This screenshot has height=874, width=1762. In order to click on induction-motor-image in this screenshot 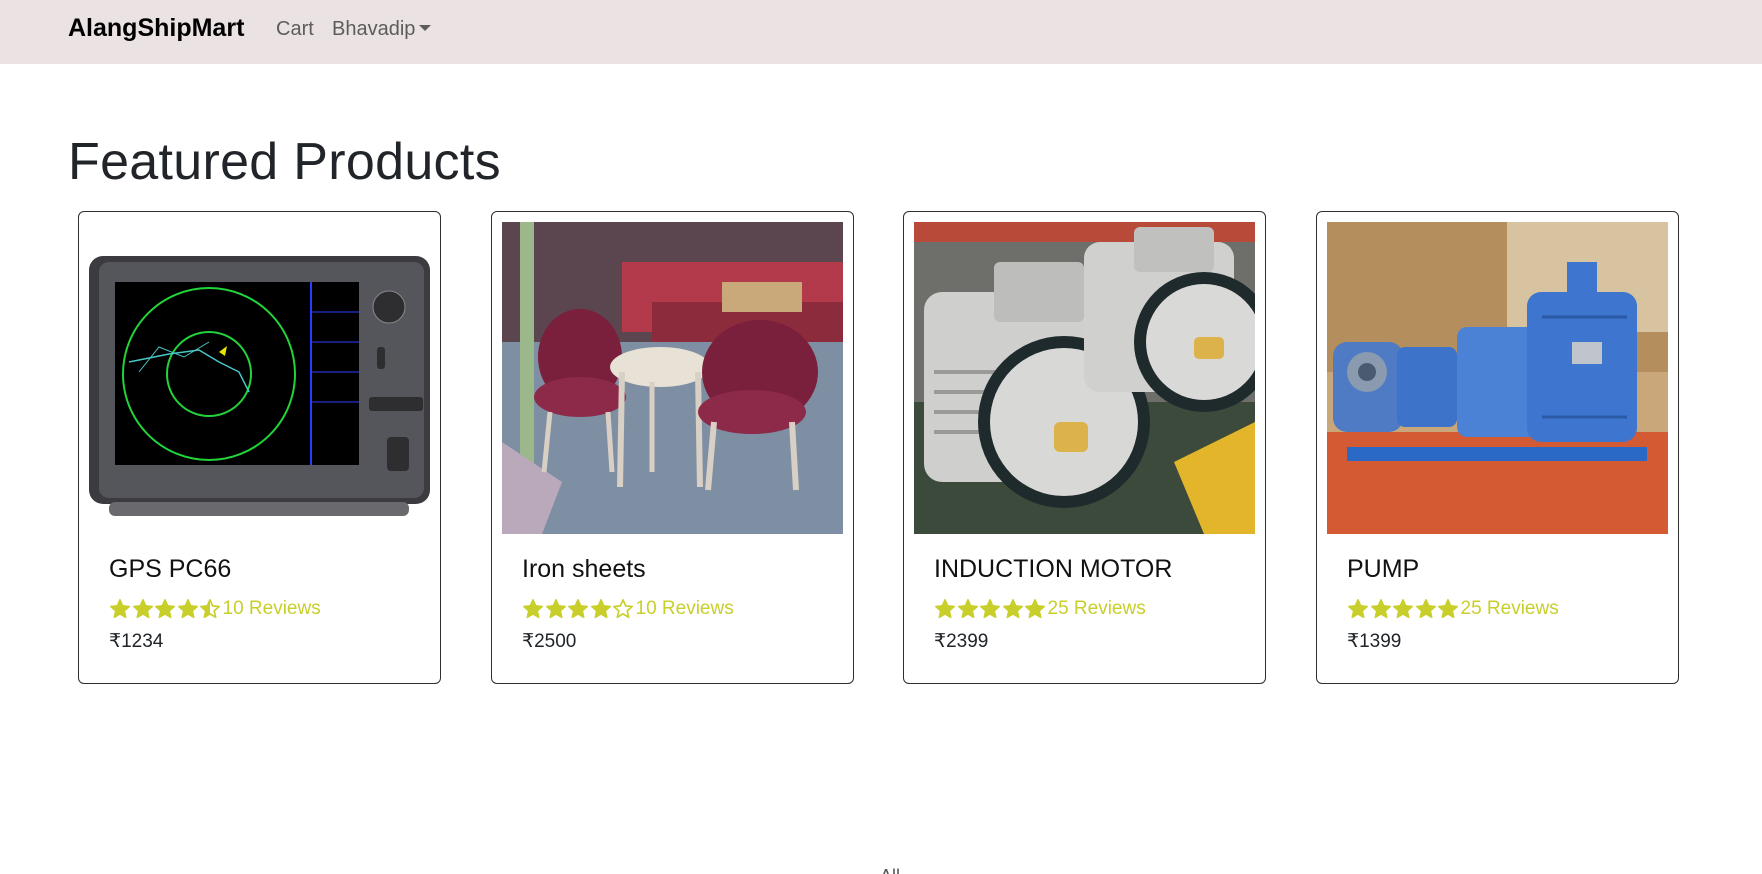, I will do `click(1084, 378)`.